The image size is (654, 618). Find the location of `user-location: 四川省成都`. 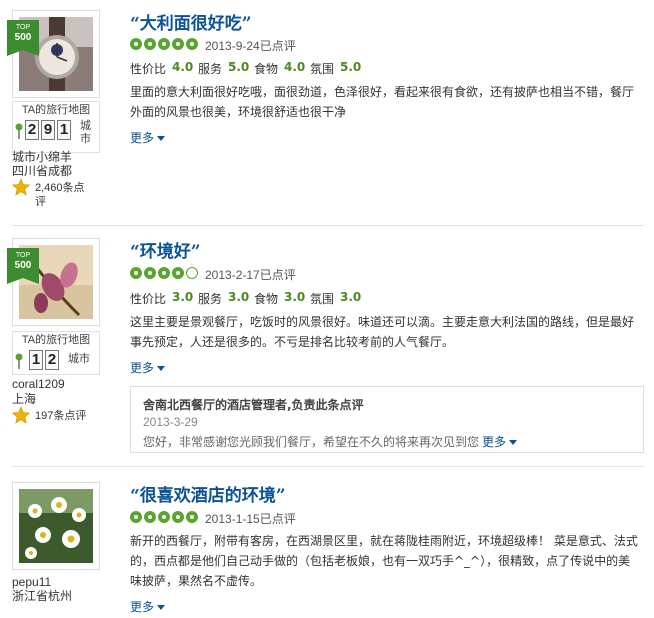

user-location: 四川省成都 is located at coordinates (42, 171).